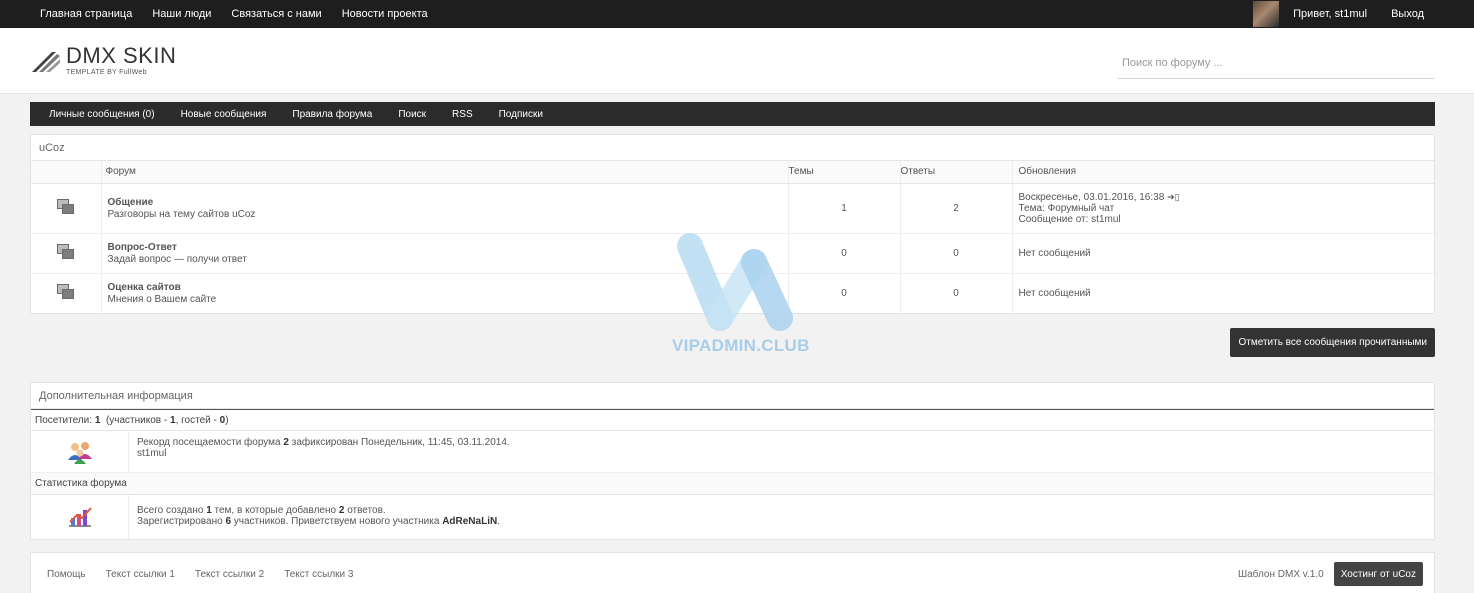 This screenshot has width=1474, height=593. I want to click on new-user-link: AdReNaLiN, so click(469, 521).